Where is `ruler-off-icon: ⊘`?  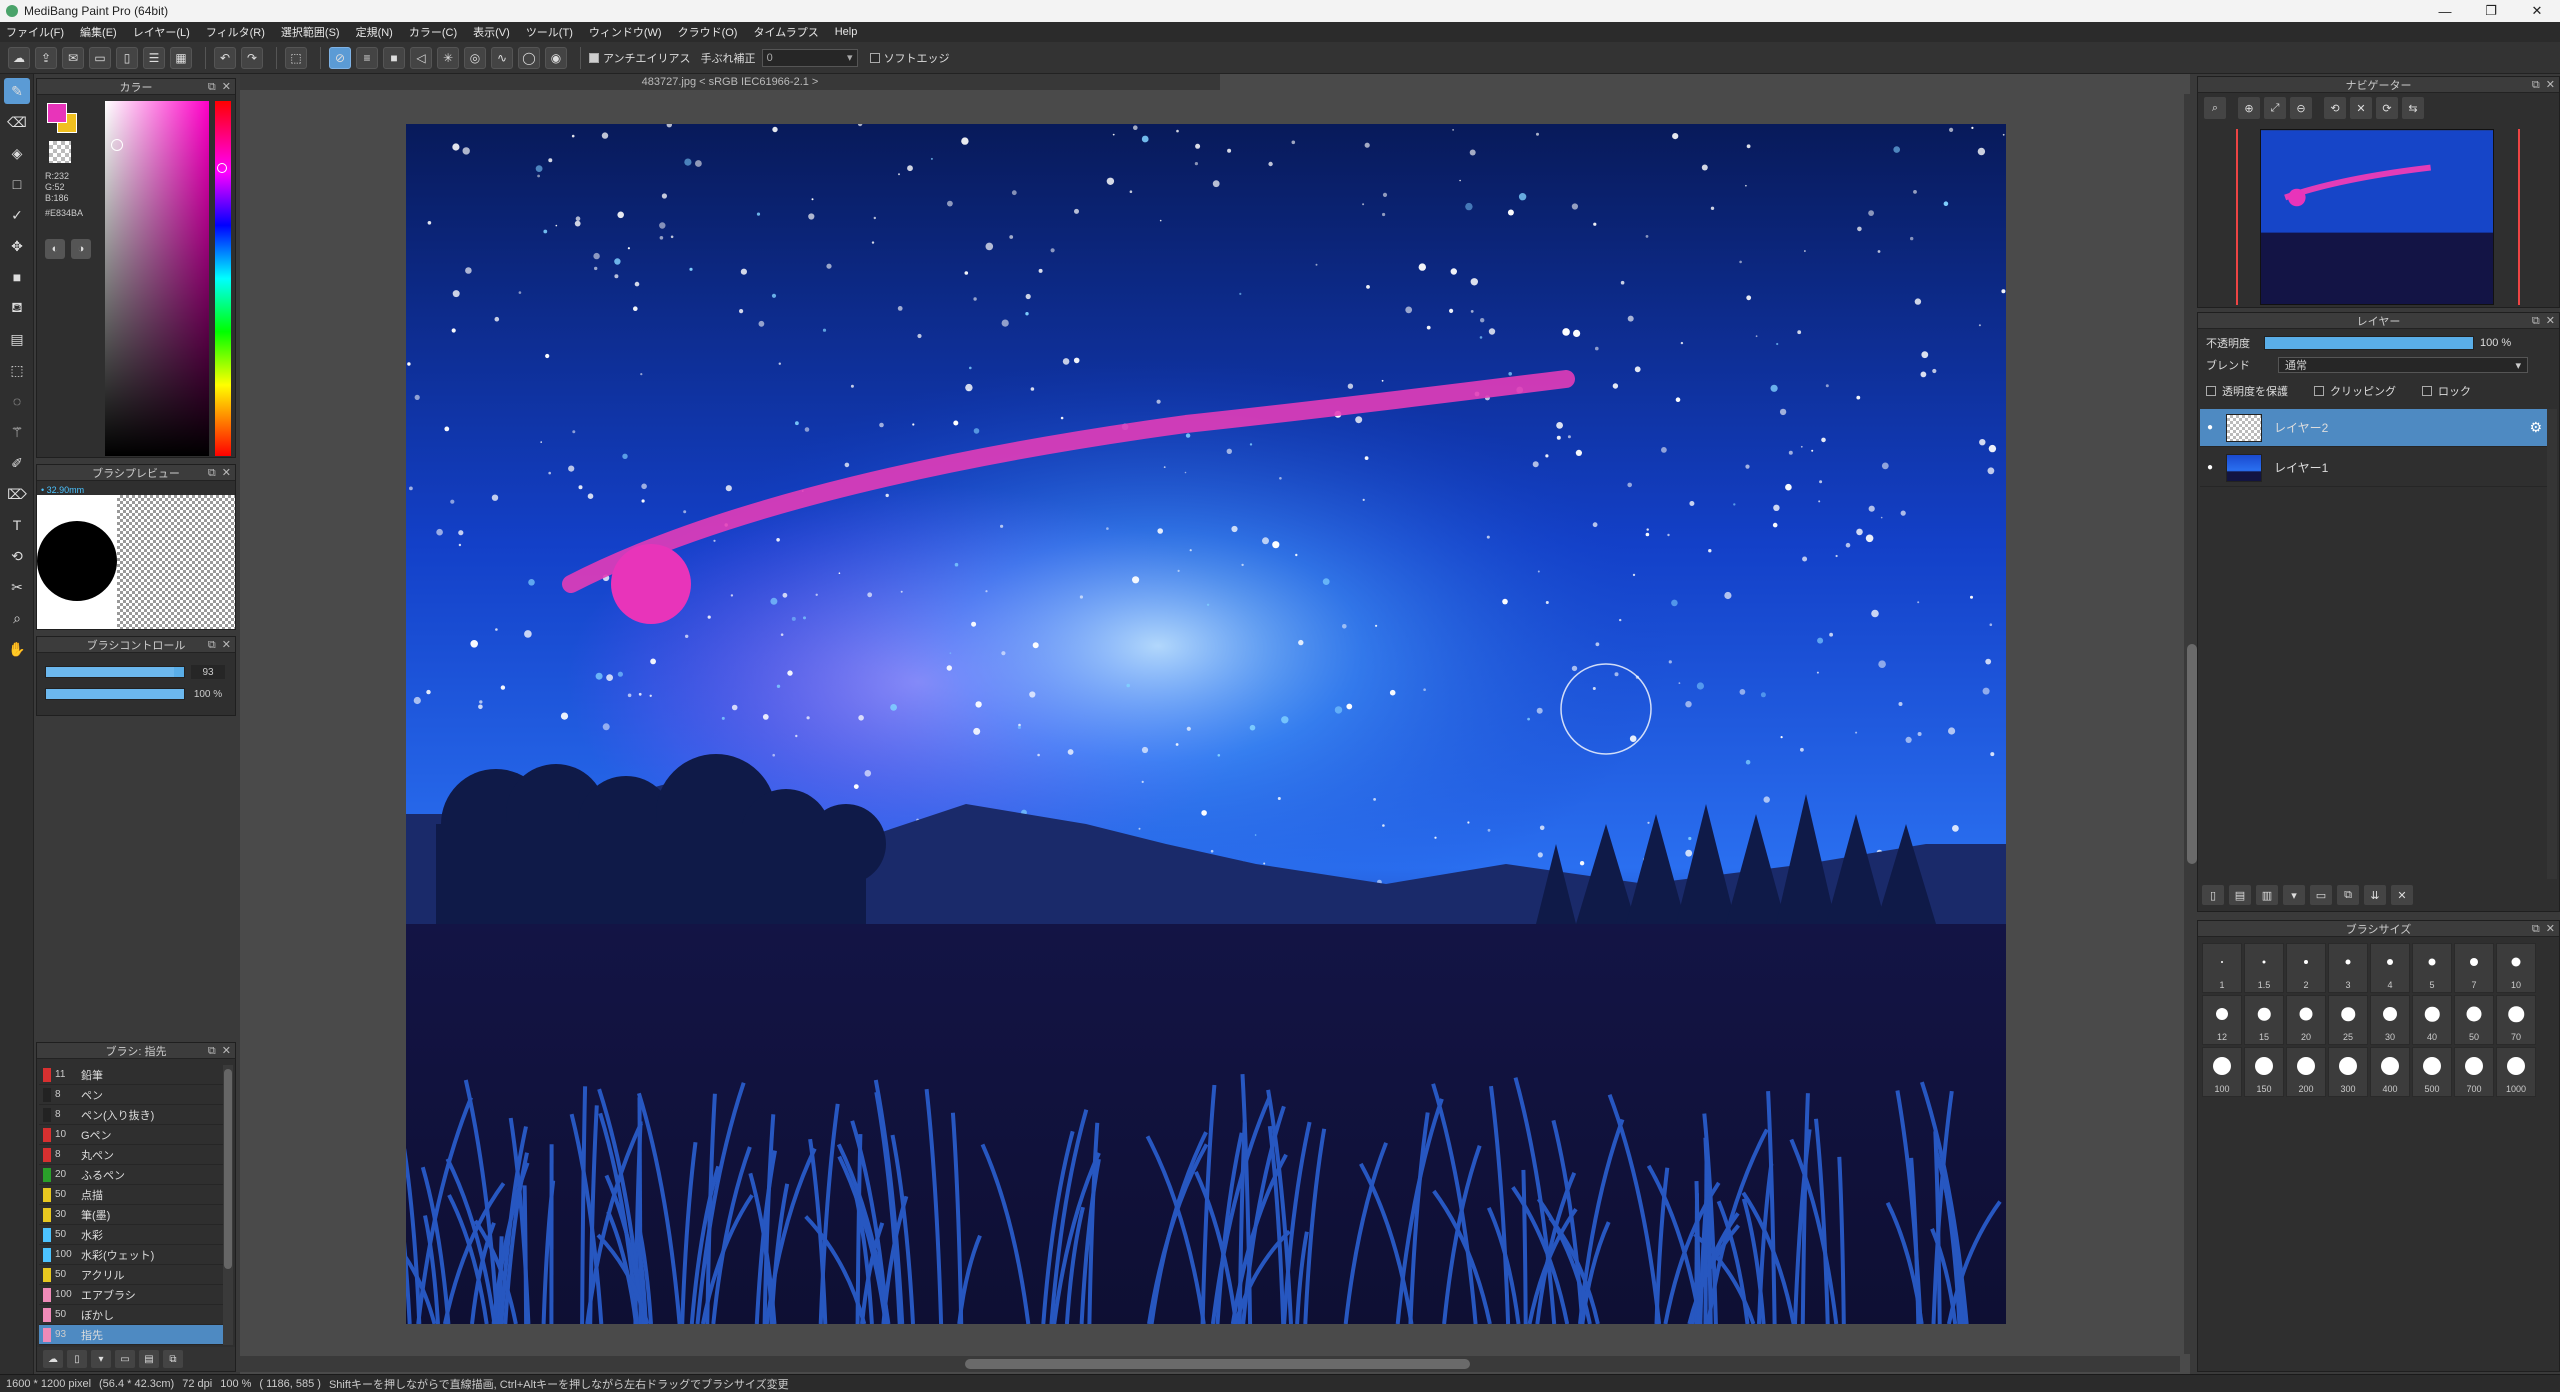
ruler-off-icon: ⊘ is located at coordinates (340, 57).